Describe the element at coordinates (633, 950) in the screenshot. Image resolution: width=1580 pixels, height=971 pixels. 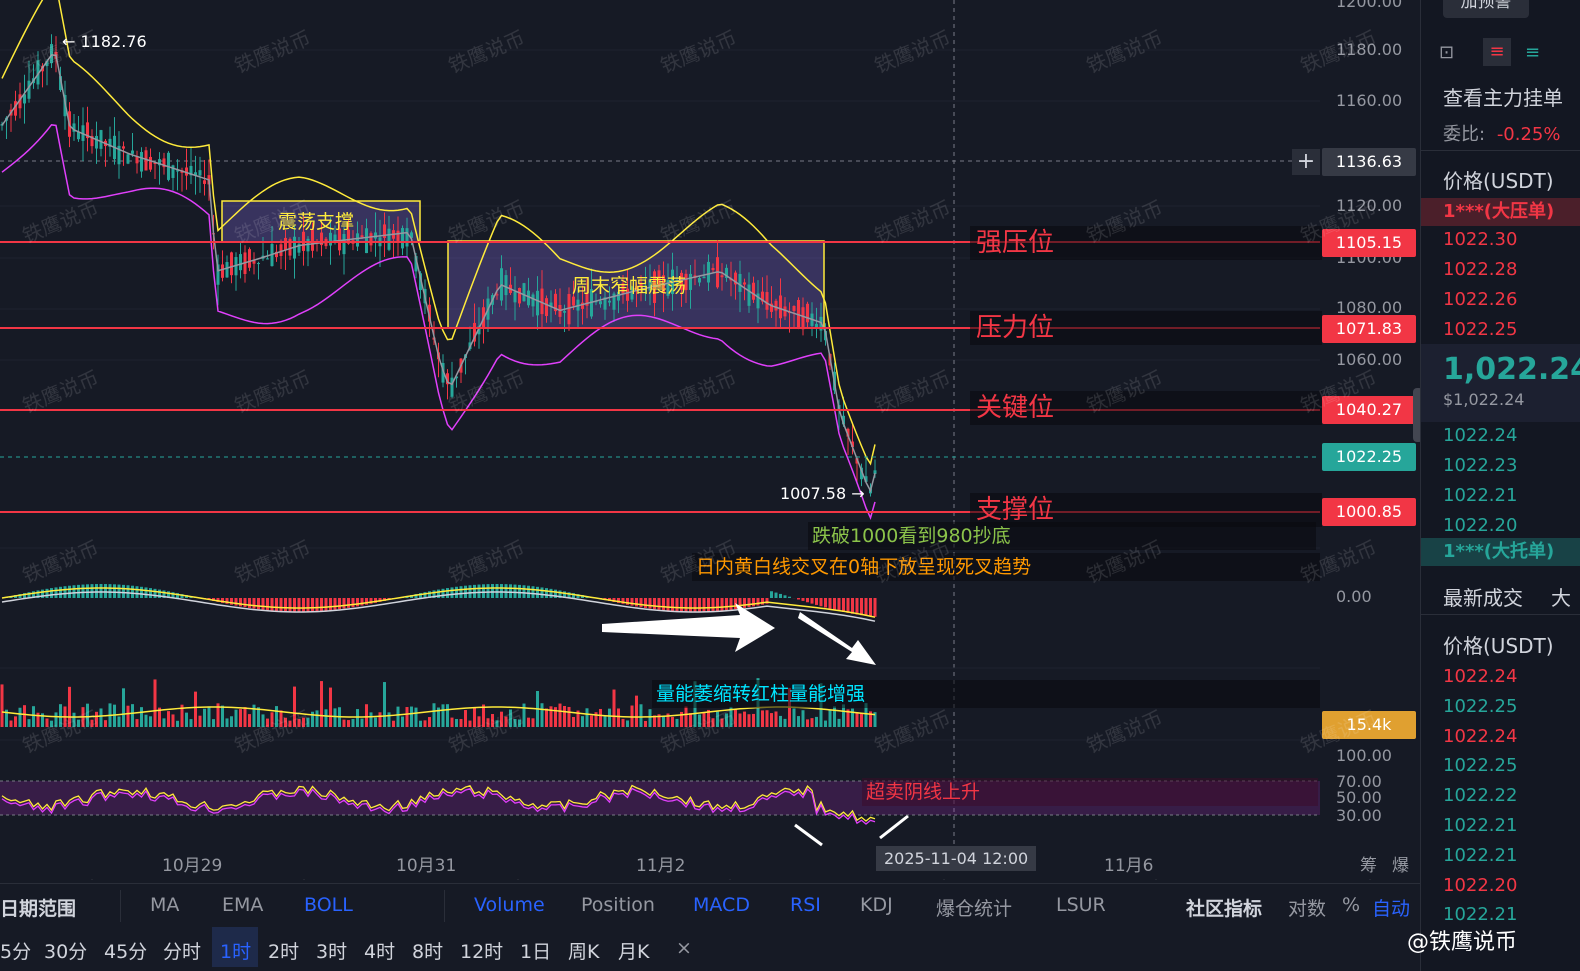
I see `interval-1mo: 月K` at that location.